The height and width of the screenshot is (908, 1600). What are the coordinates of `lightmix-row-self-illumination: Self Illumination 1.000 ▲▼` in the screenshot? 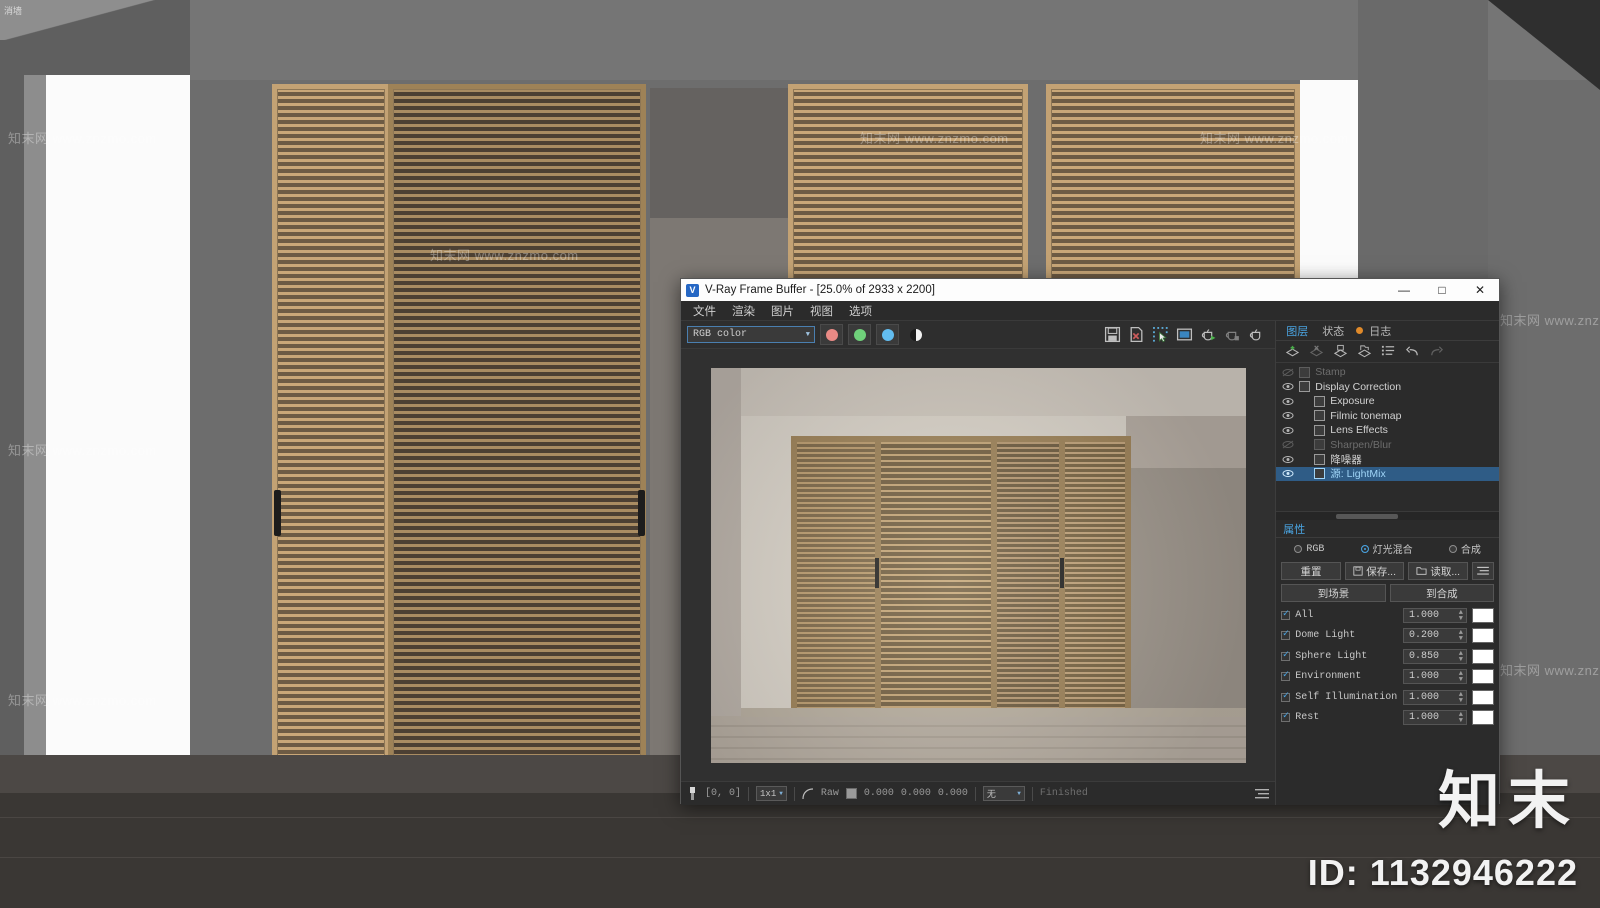 It's located at (1387, 697).